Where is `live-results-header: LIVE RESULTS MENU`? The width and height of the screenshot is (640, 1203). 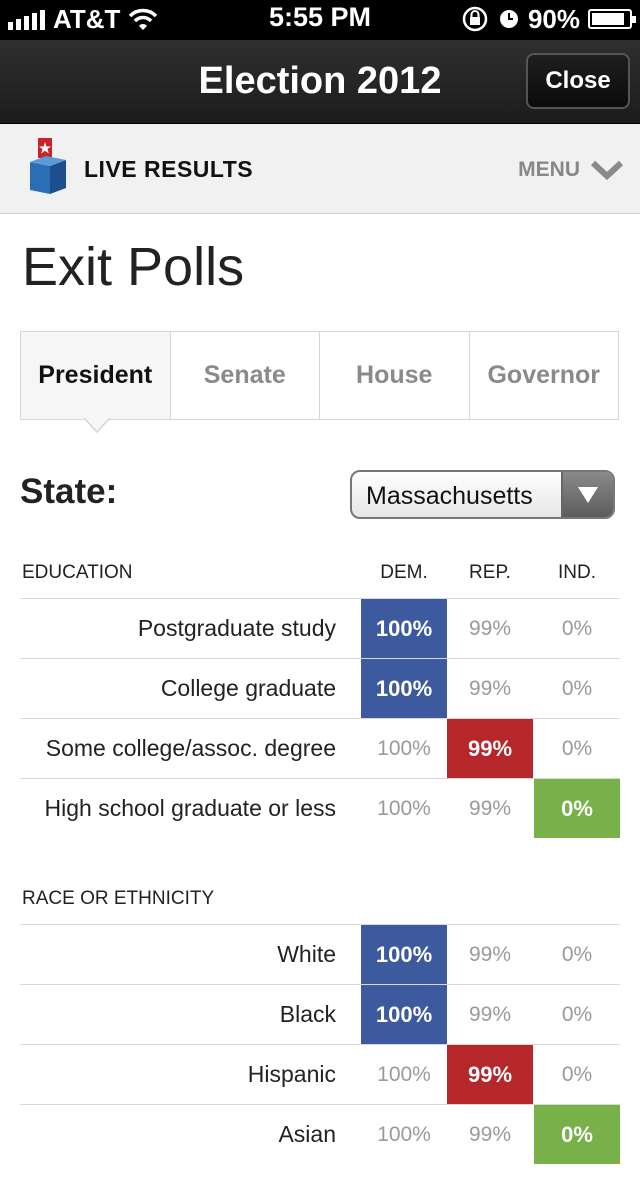 live-results-header: LIVE RESULTS MENU is located at coordinates (320, 169).